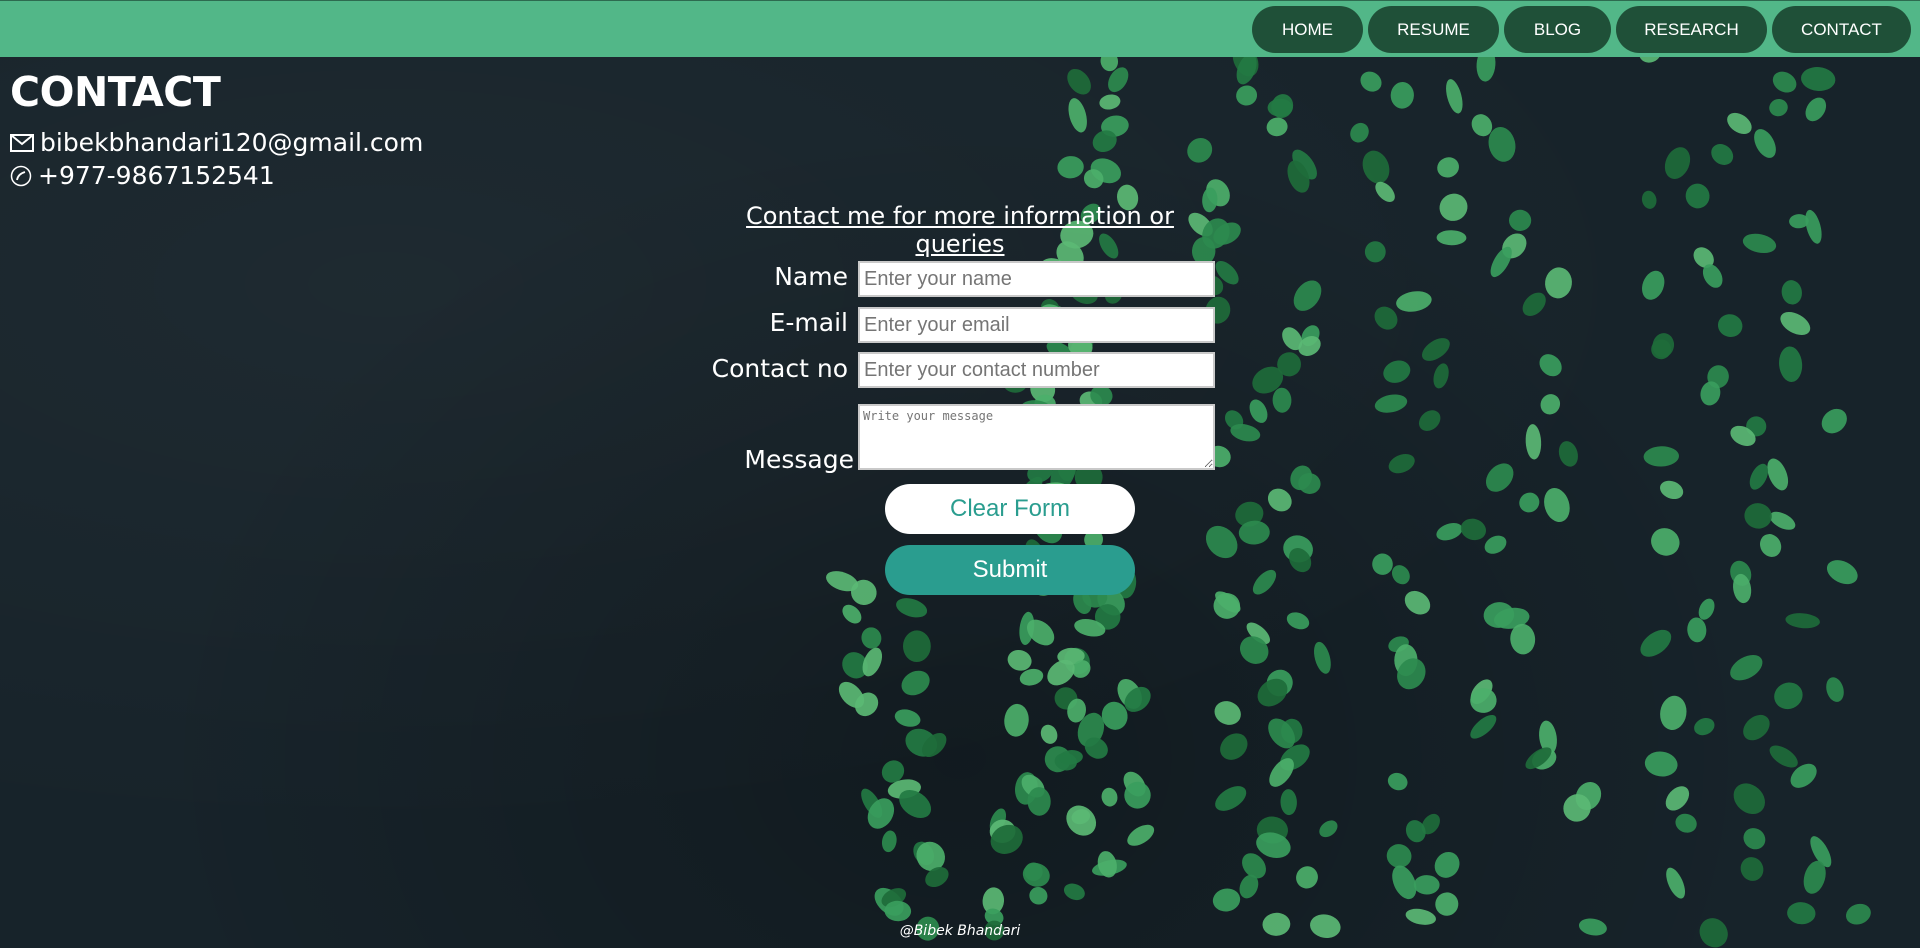 The width and height of the screenshot is (1920, 948). I want to click on name-label: Name, so click(811, 276).